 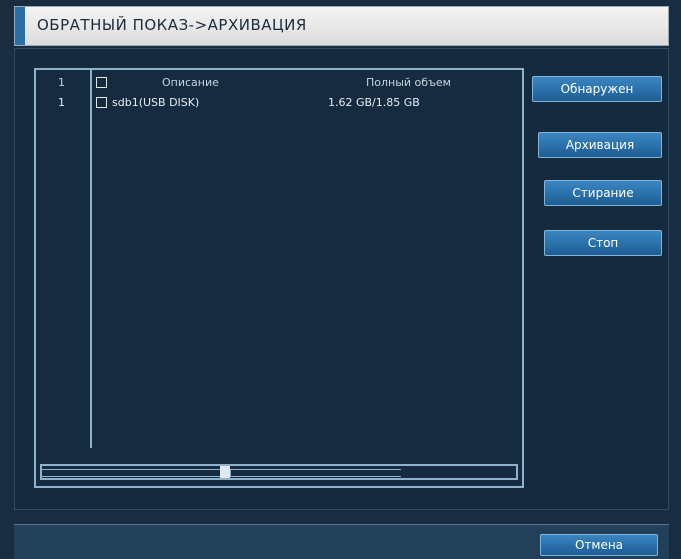 I want to click on erase-button: Стирание, so click(x=603, y=193).